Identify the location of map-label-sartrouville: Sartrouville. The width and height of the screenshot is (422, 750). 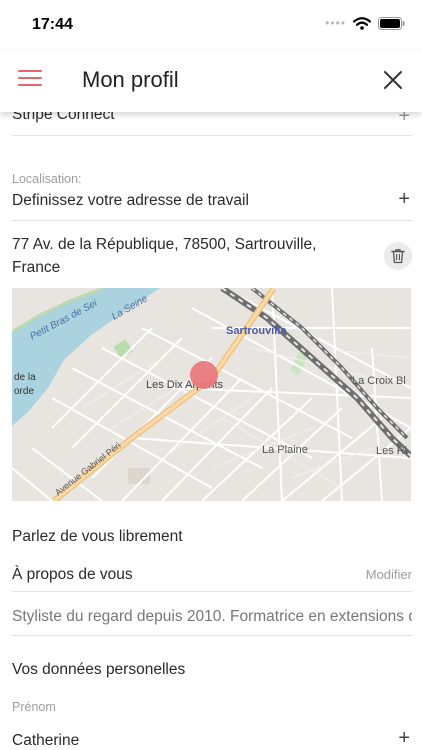
(256, 331).